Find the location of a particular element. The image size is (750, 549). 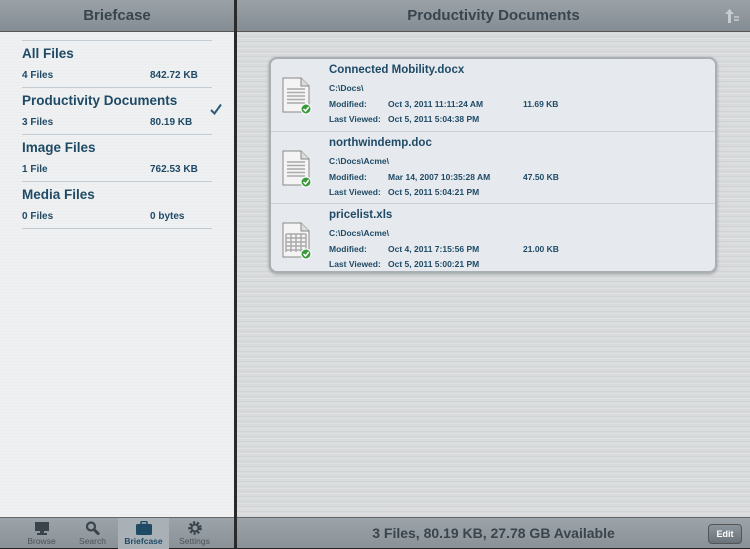

category-title: Image Files is located at coordinates (59, 147).